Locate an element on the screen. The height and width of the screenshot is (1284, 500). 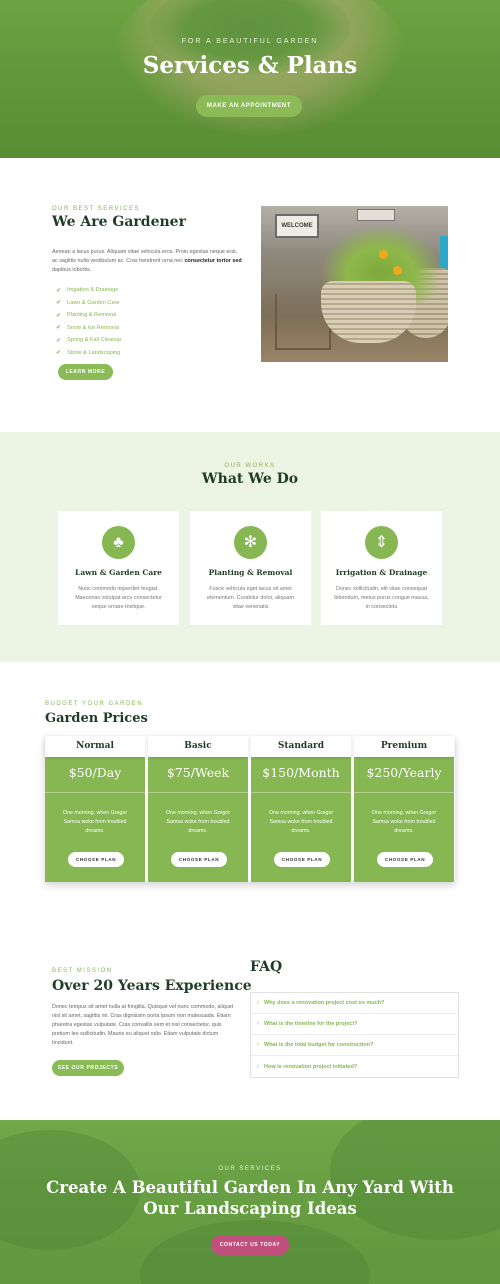
plan-name: Premium is located at coordinates (404, 746).